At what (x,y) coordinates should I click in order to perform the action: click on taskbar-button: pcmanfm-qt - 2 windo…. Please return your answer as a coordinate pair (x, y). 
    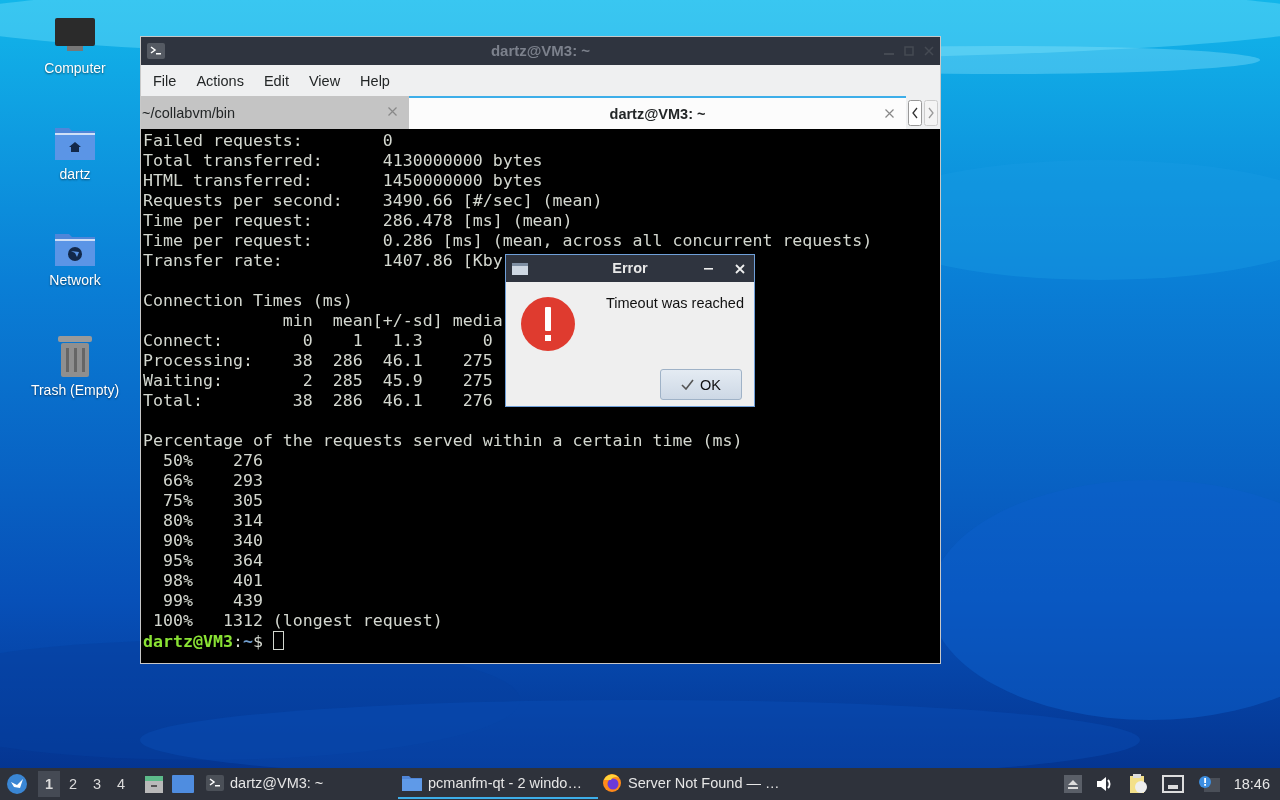
    Looking at the image, I should click on (498, 784).